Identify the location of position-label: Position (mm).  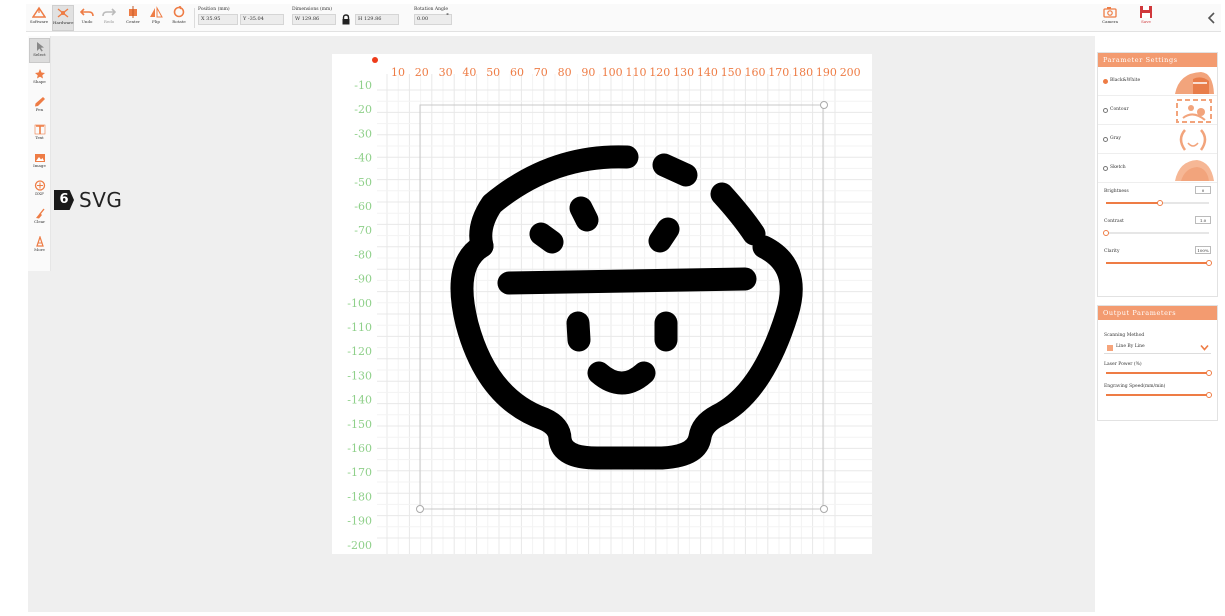
(214, 9).